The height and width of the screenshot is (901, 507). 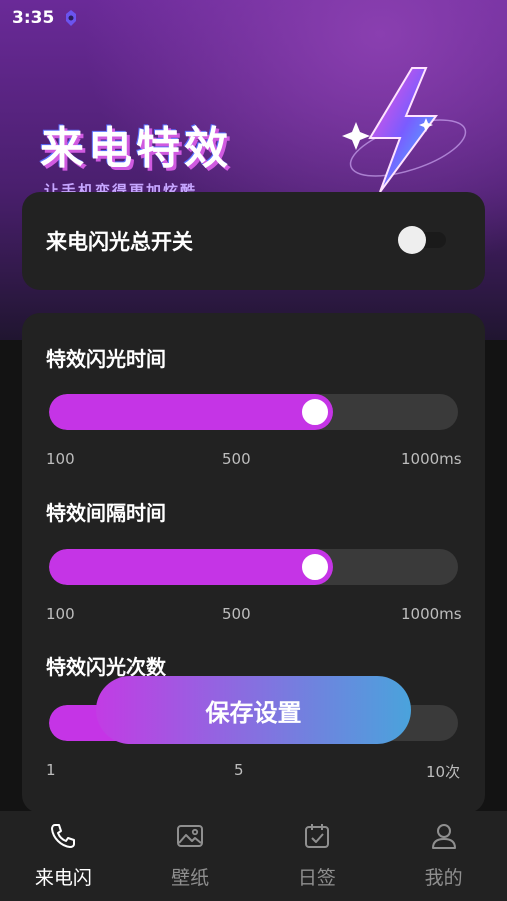 What do you see at coordinates (253, 241) in the screenshot?
I see `master-switch-card: 来电闪光总开关` at bounding box center [253, 241].